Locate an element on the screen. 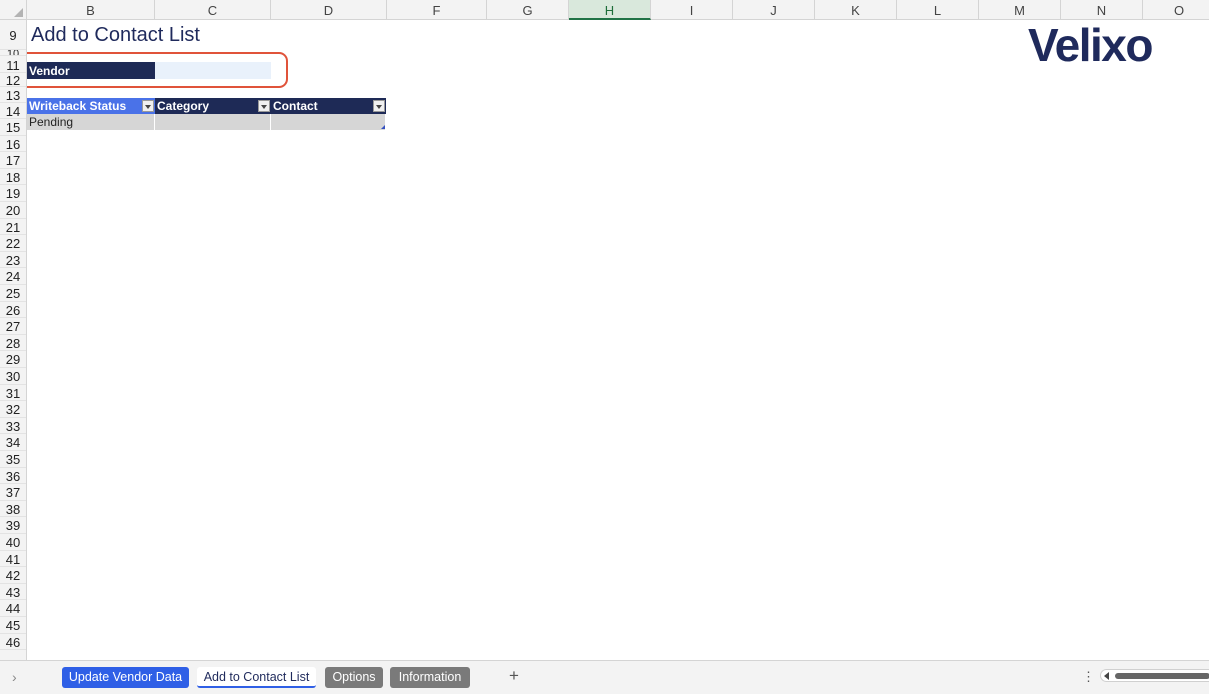 The width and height of the screenshot is (1209, 694). column-header-m: M is located at coordinates (1020, 10).